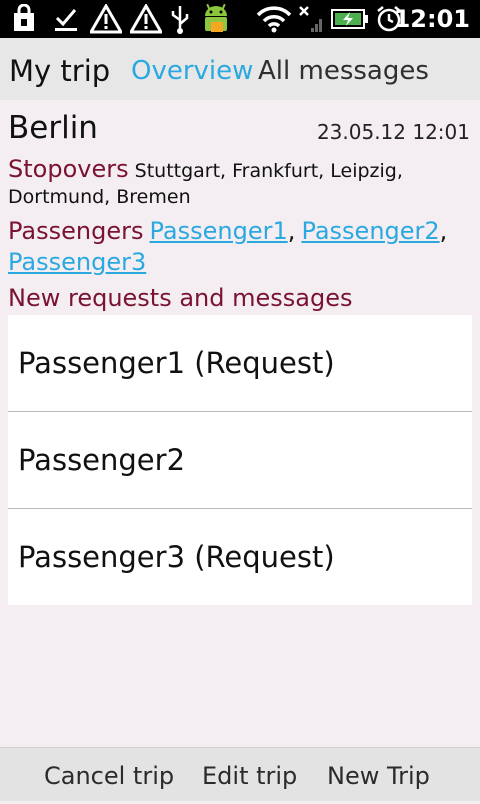 The image size is (480, 804). What do you see at coordinates (68, 169) in the screenshot?
I see `stopovers-label: Stopovers` at bounding box center [68, 169].